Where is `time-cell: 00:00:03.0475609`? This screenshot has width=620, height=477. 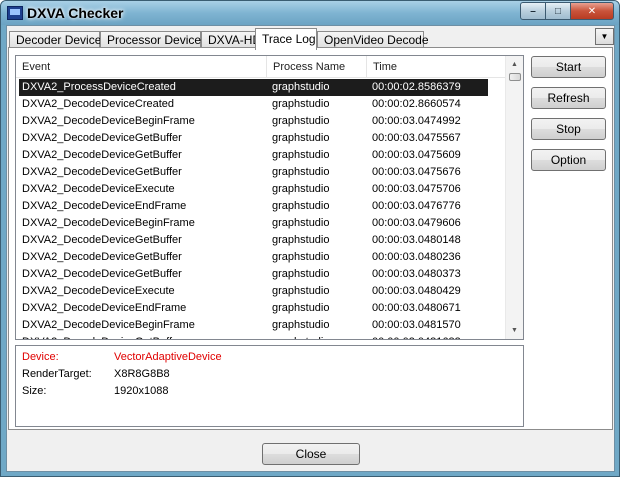 time-cell: 00:00:03.0475609 is located at coordinates (416, 155).